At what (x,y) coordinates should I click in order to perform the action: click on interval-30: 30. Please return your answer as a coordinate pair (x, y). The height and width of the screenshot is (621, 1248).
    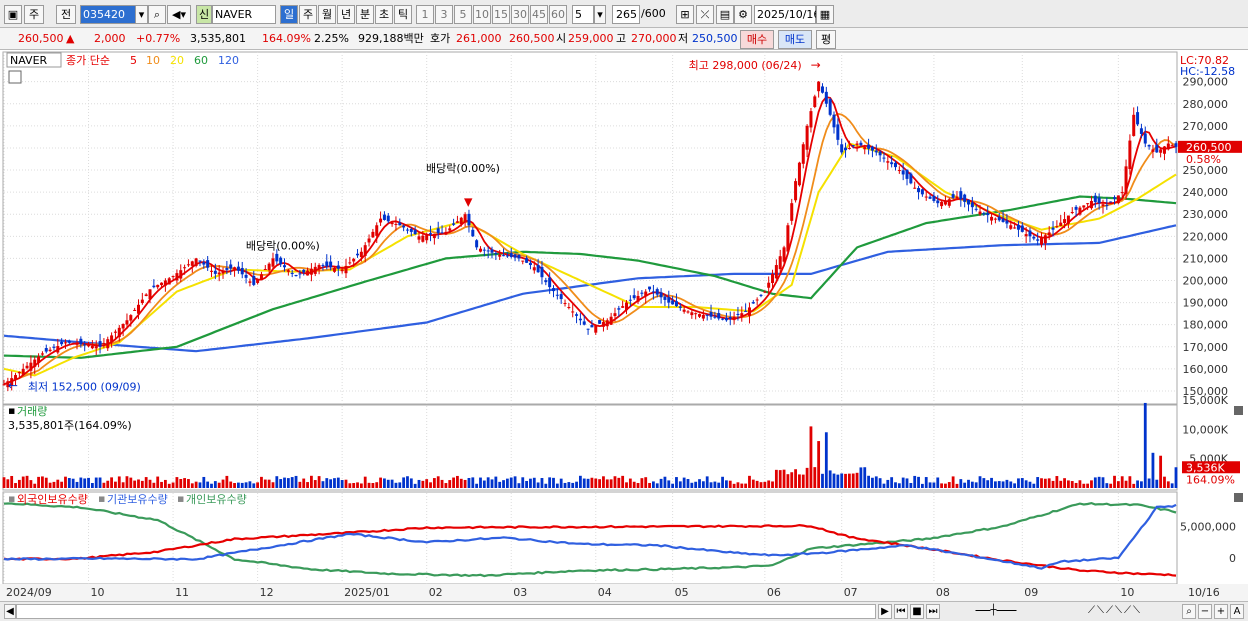
    Looking at the image, I should click on (520, 14).